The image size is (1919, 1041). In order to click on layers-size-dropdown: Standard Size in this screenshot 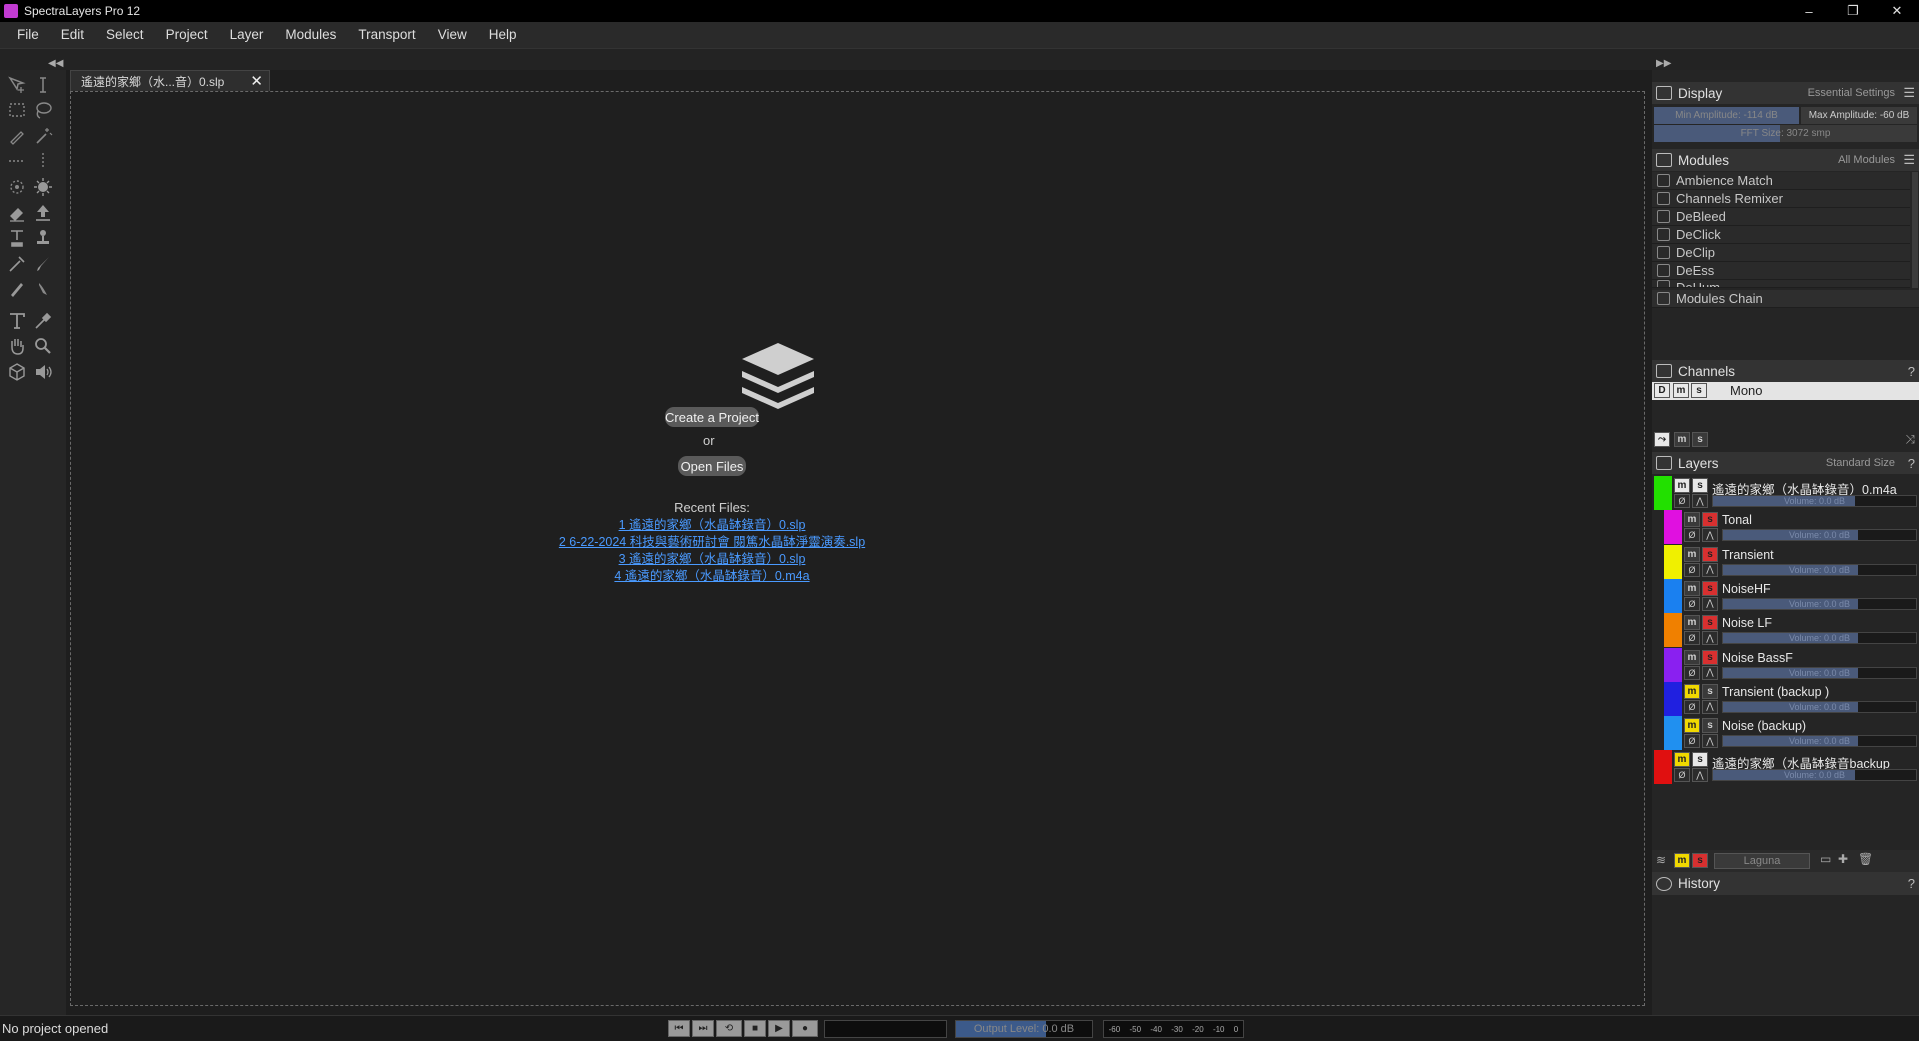, I will do `click(1860, 463)`.